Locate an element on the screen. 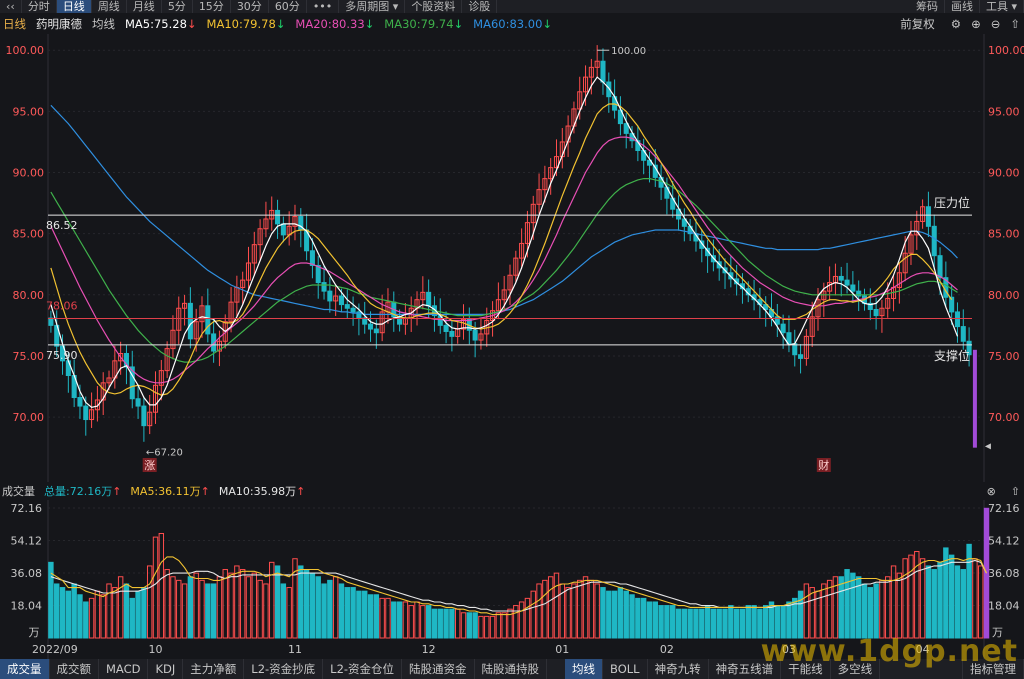 This screenshot has height=679, width=1024. period-tab-6: 30分 is located at coordinates (250, 6).